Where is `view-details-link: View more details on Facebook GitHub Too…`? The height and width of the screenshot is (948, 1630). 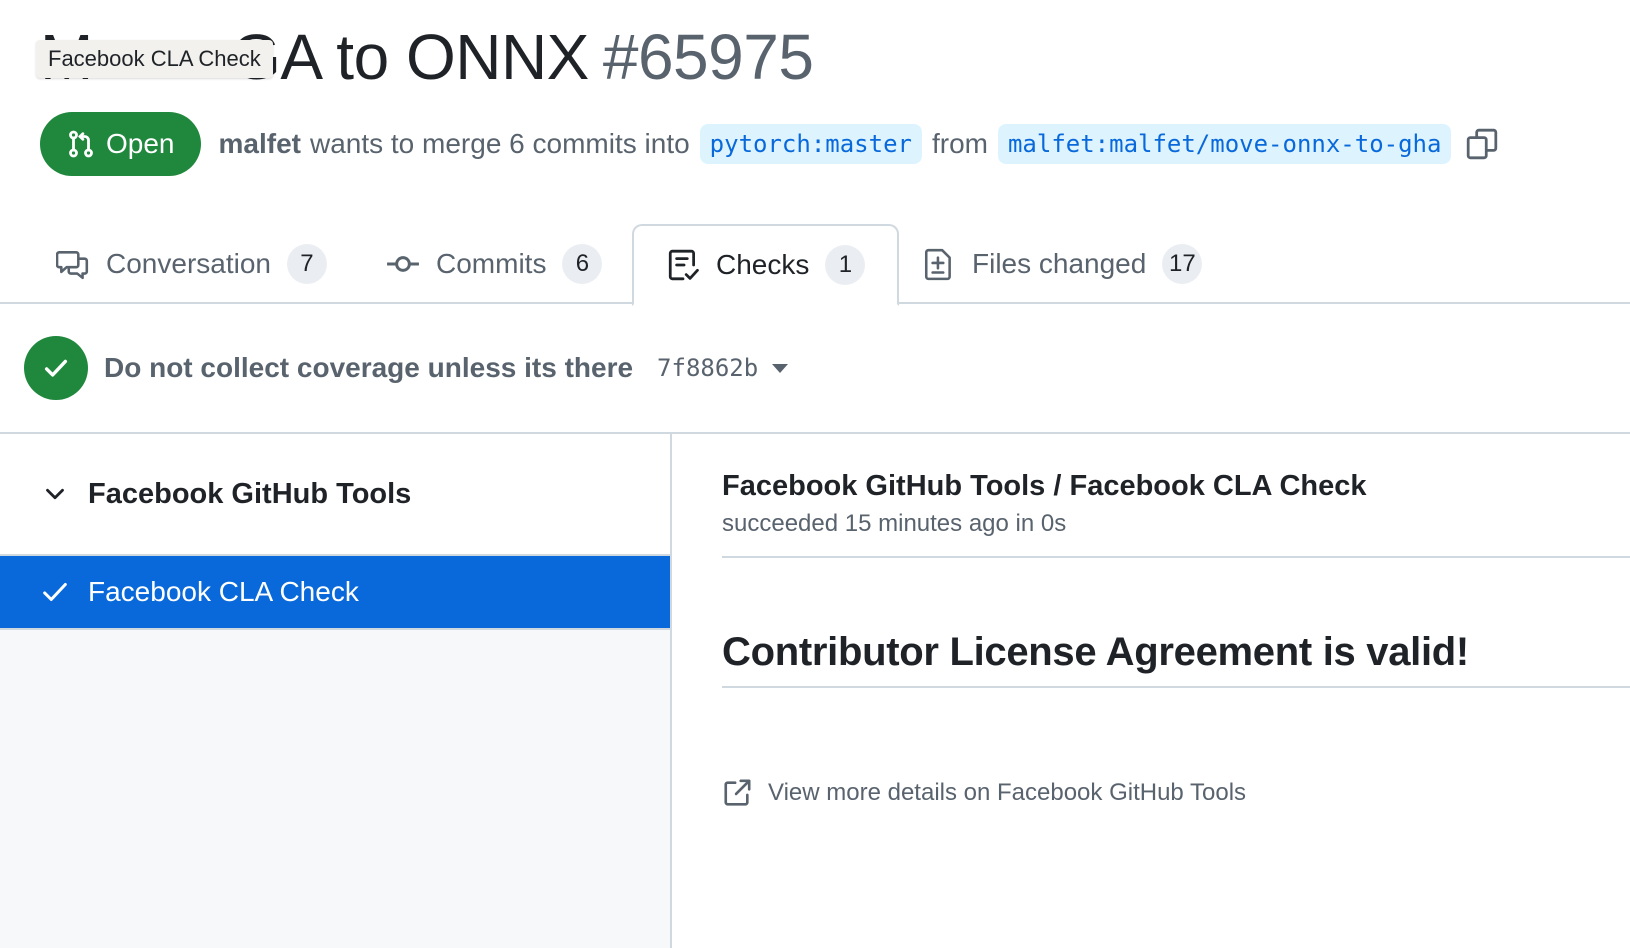 view-details-link: View more details on Facebook GitHub Too… is located at coordinates (984, 793).